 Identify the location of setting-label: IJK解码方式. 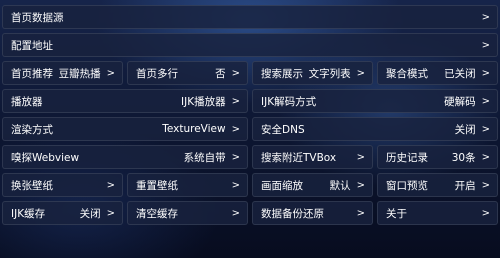
(289, 101).